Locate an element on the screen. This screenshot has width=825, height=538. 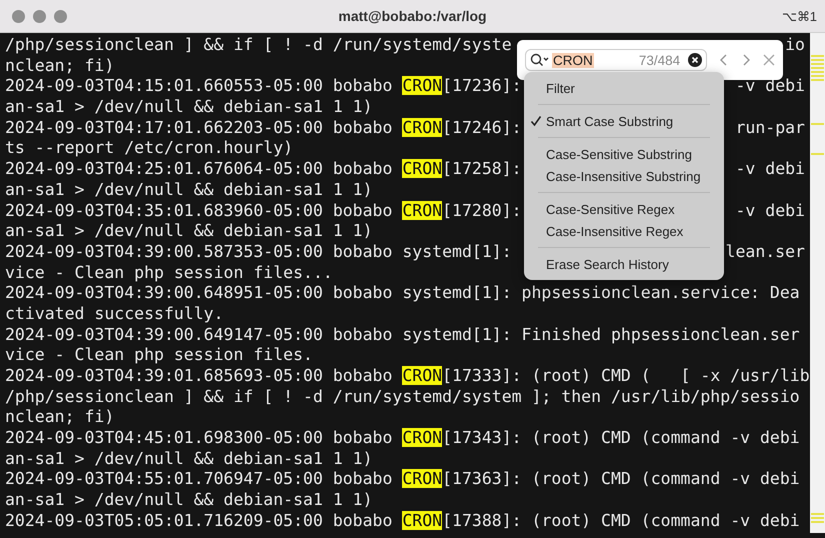
terminal-line: vice - Clean php session files. is located at coordinates (159, 355).